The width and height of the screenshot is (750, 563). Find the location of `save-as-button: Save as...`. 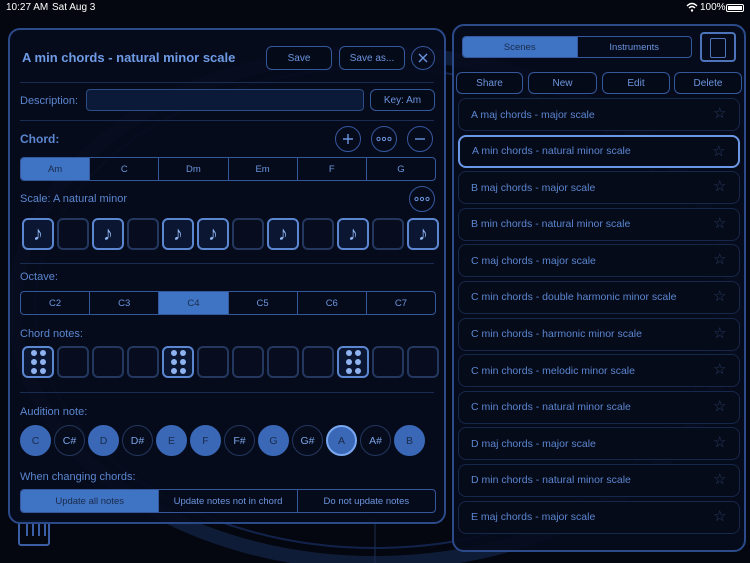

save-as-button: Save as... is located at coordinates (372, 58).